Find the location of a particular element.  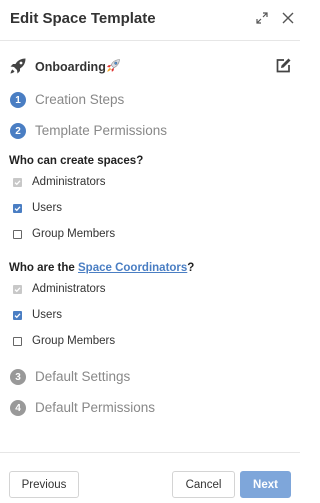

expand-icon is located at coordinates (262, 18).